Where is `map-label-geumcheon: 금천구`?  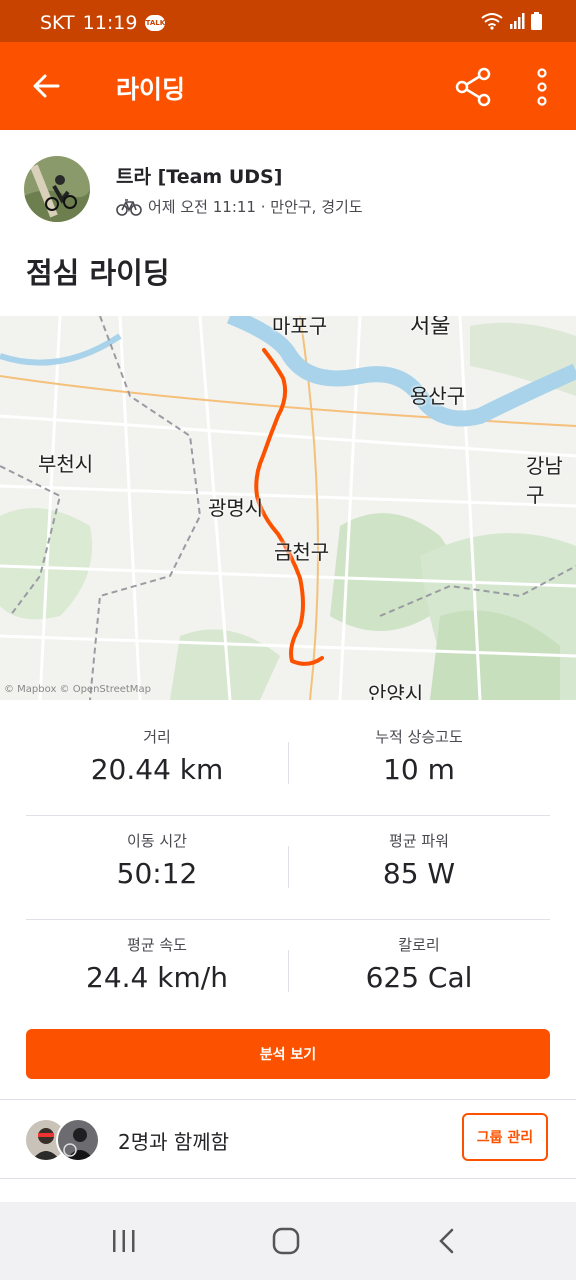
map-label-geumcheon: 금천구 is located at coordinates (302, 552).